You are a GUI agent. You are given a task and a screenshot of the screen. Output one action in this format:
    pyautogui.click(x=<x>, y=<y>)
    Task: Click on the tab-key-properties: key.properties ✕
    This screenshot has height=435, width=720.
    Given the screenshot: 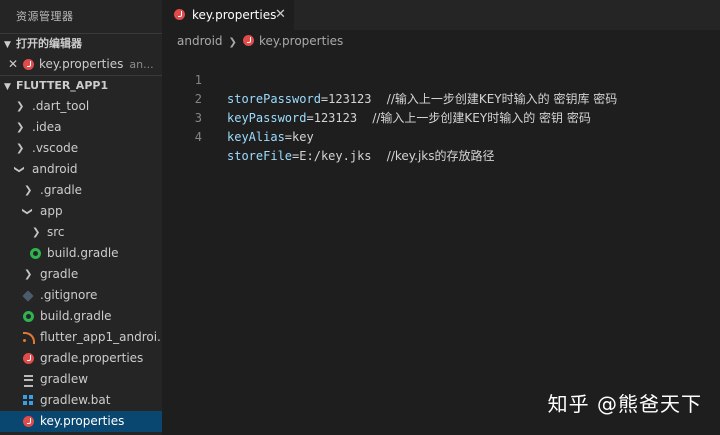 What is the action you would take?
    pyautogui.click(x=228, y=15)
    